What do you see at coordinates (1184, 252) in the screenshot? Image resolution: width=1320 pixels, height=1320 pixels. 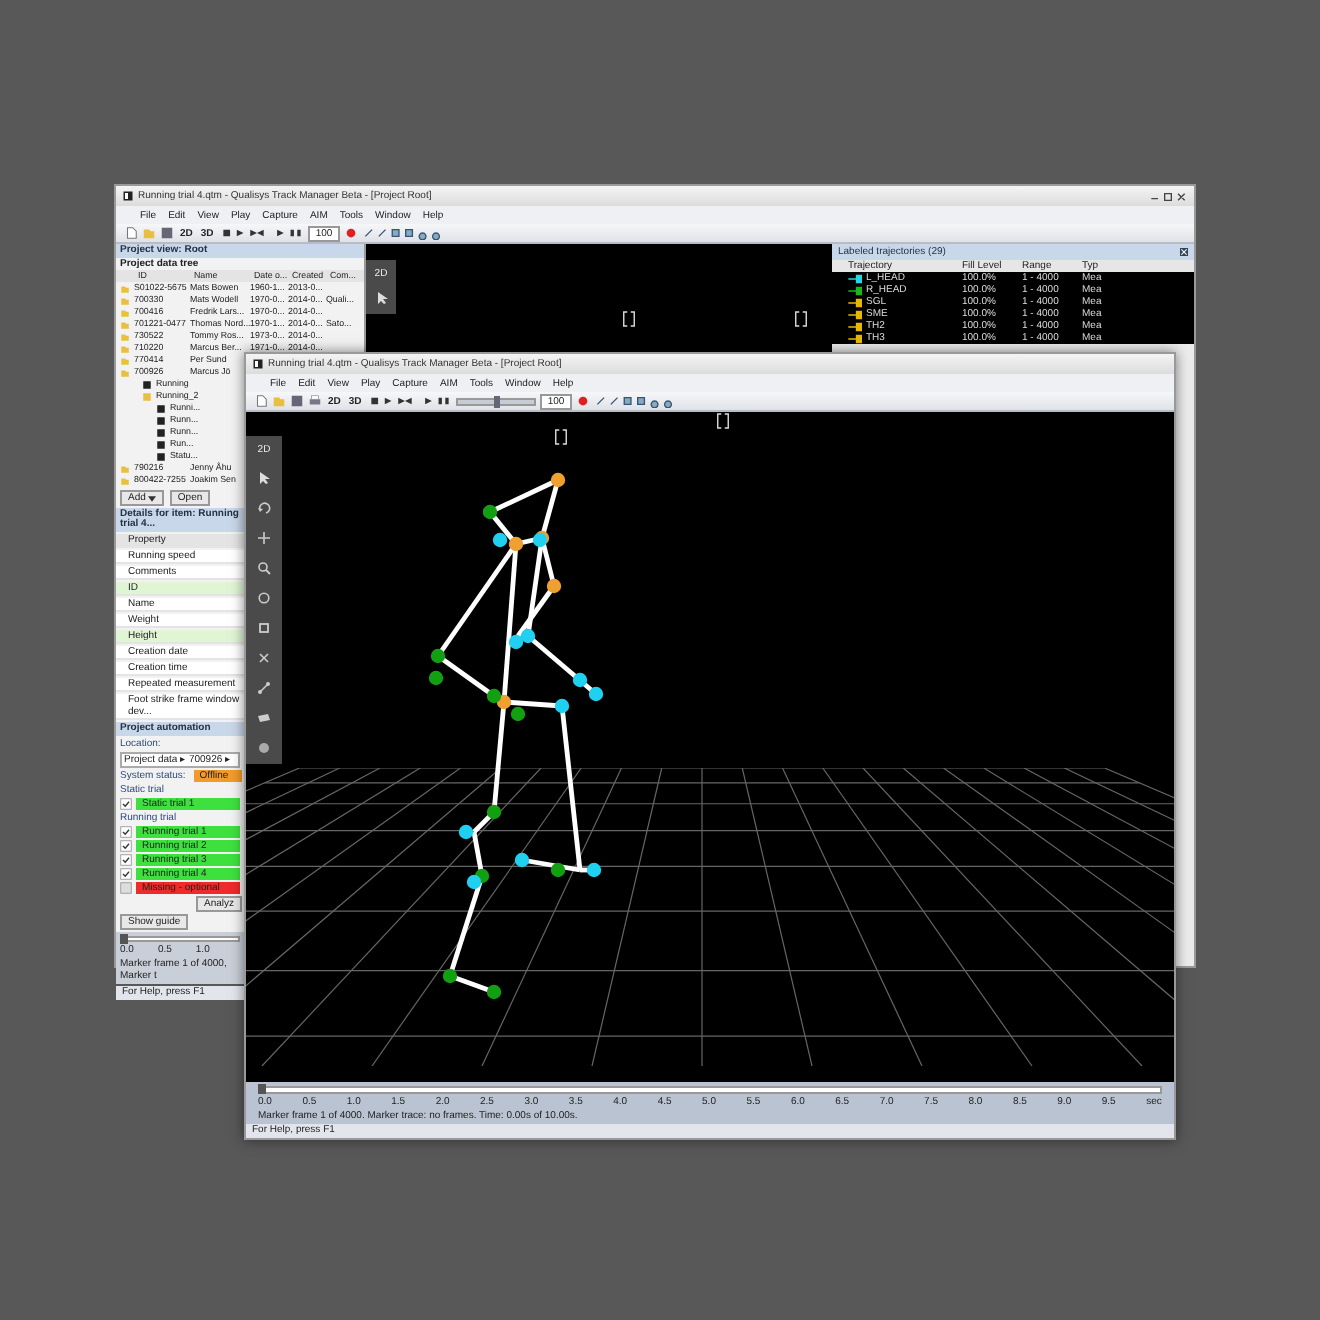 I see `close-icon` at bounding box center [1184, 252].